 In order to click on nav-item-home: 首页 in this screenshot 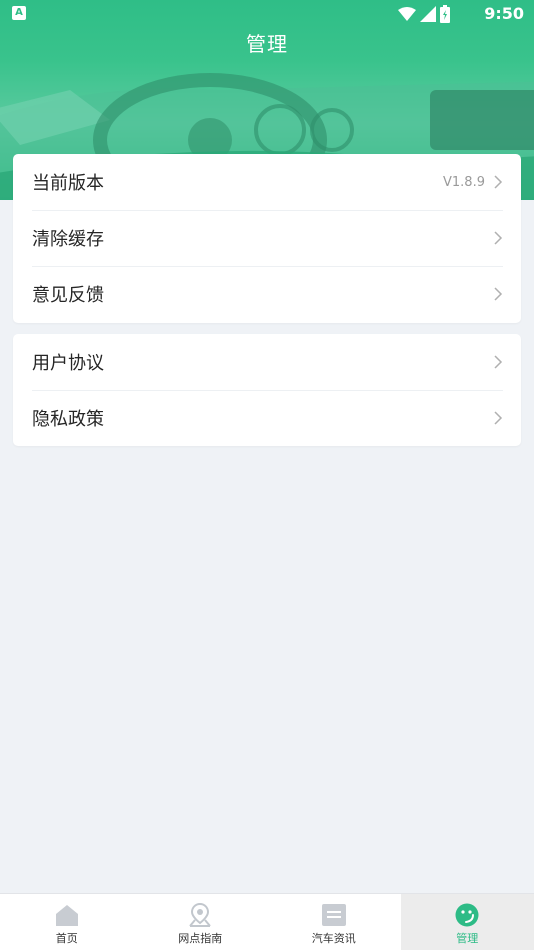, I will do `click(67, 922)`.